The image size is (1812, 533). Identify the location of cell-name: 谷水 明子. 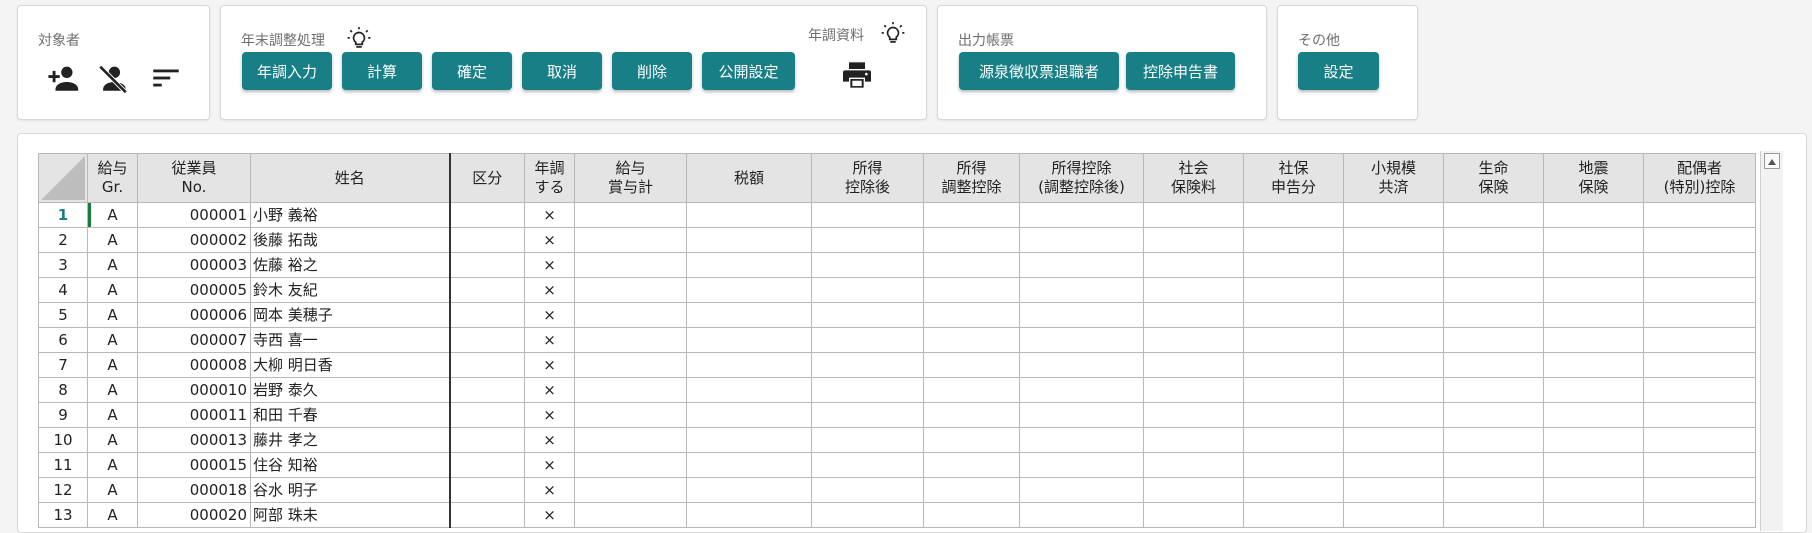
(350, 490).